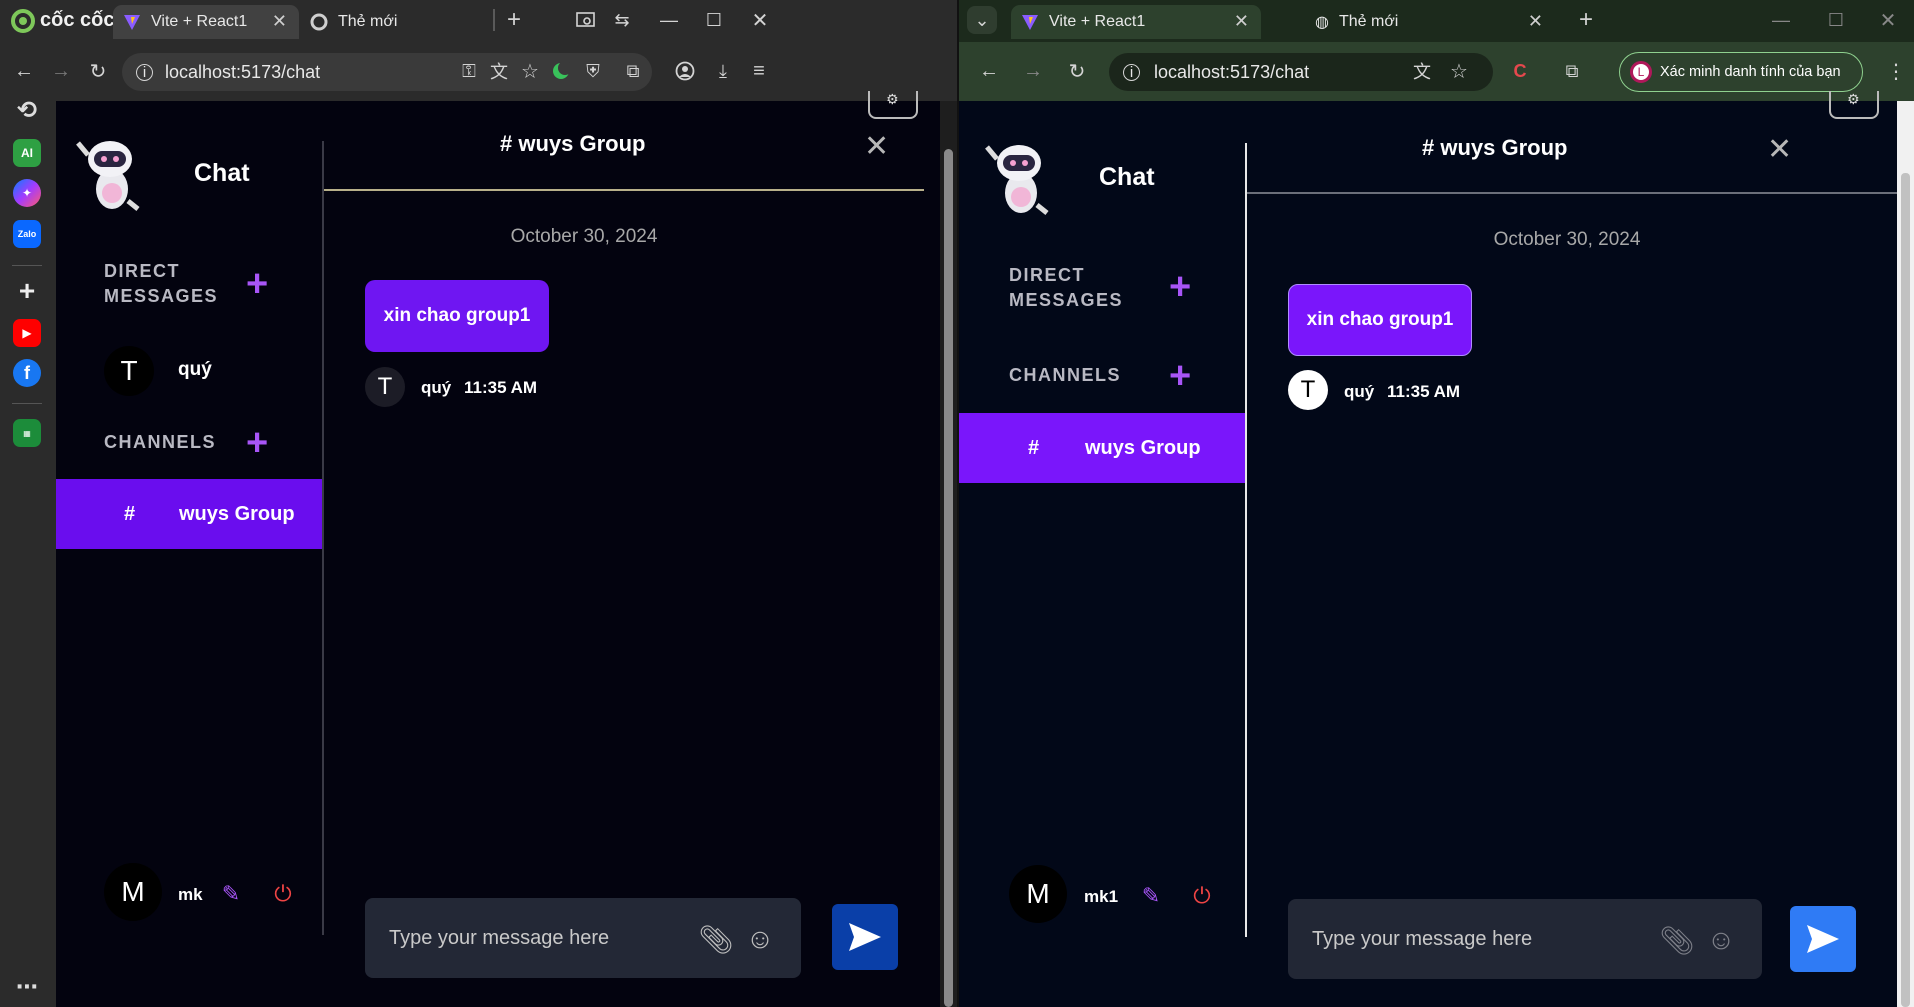 This screenshot has width=1914, height=1007. What do you see at coordinates (494, 20) in the screenshot?
I see `tab-separator` at bounding box center [494, 20].